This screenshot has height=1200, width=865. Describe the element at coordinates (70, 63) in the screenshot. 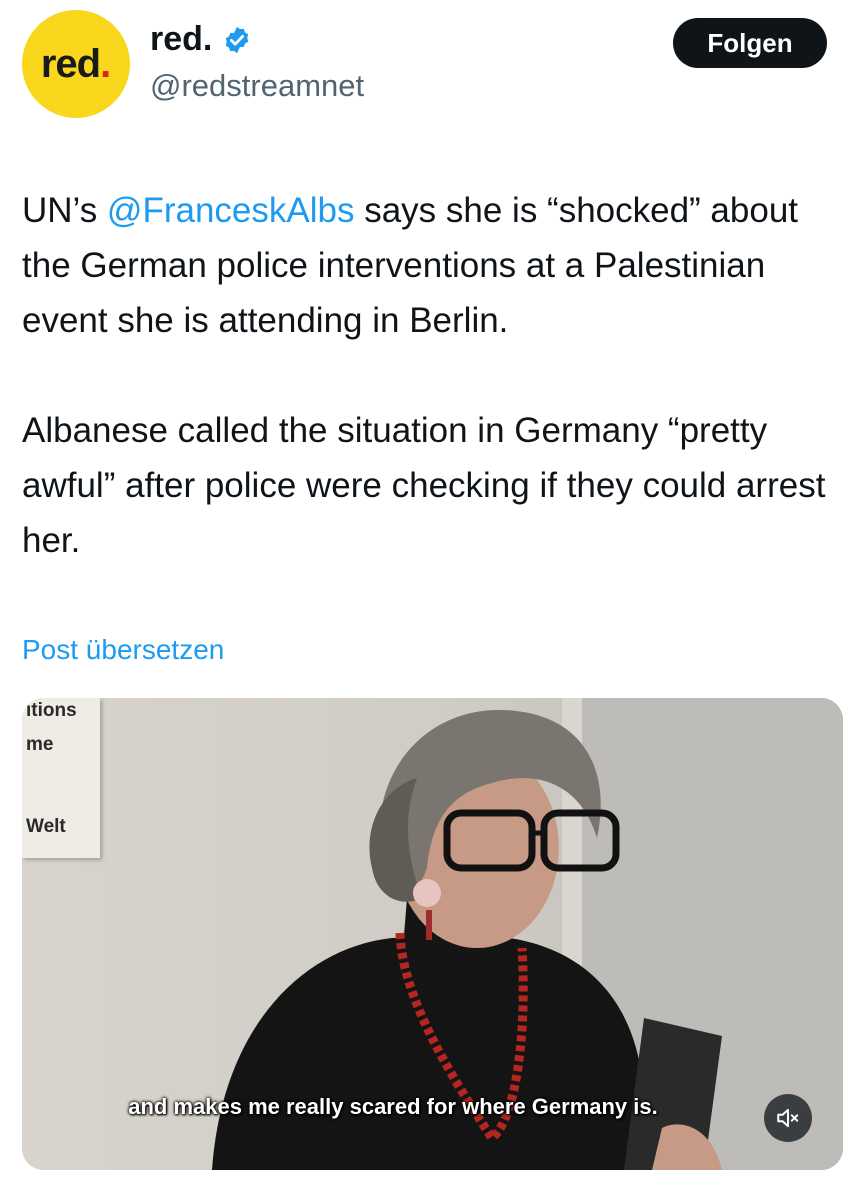

I see `avatar-logo-text: red` at that location.